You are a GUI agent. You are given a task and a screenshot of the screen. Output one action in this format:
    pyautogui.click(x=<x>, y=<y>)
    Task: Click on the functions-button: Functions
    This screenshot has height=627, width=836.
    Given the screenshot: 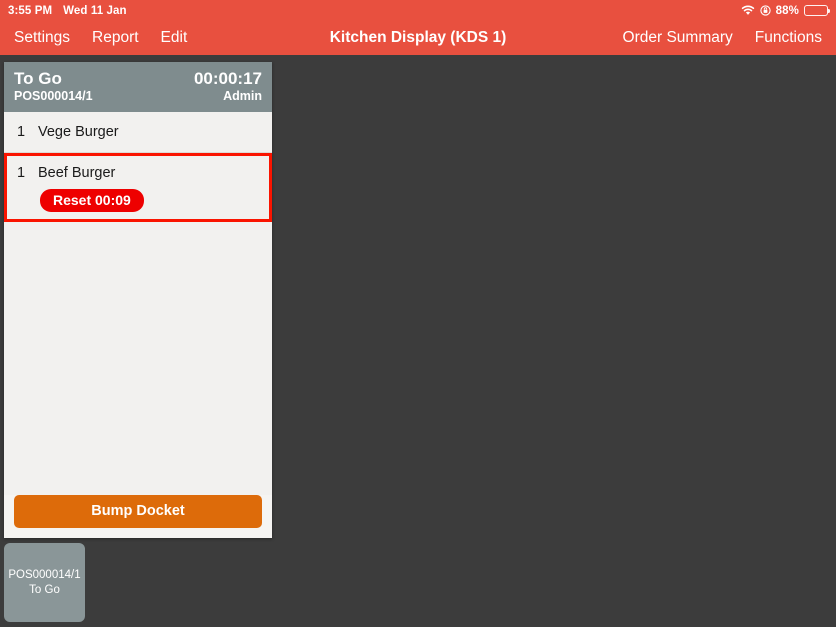 What is the action you would take?
    pyautogui.click(x=788, y=38)
    